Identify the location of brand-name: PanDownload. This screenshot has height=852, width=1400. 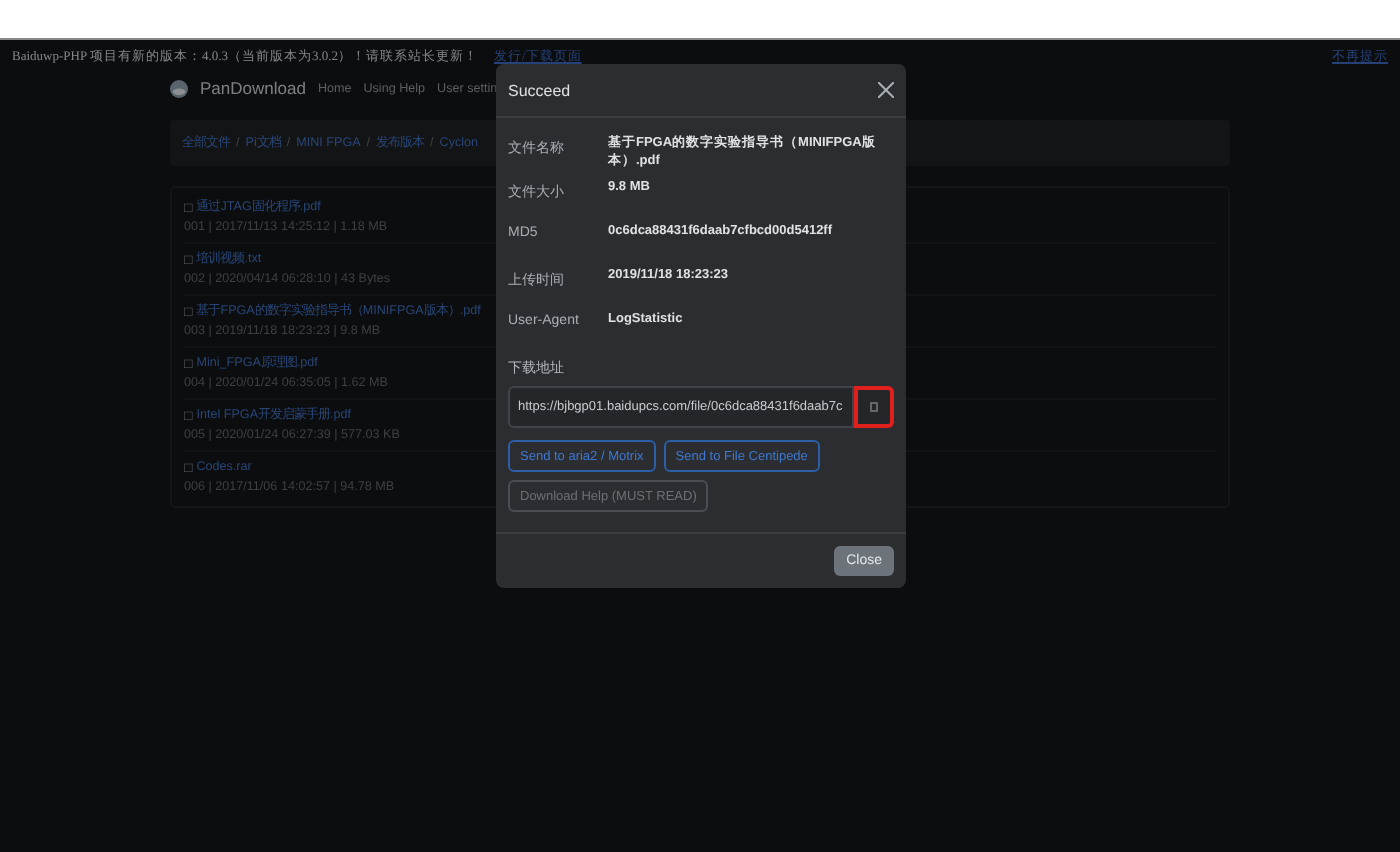
(253, 88).